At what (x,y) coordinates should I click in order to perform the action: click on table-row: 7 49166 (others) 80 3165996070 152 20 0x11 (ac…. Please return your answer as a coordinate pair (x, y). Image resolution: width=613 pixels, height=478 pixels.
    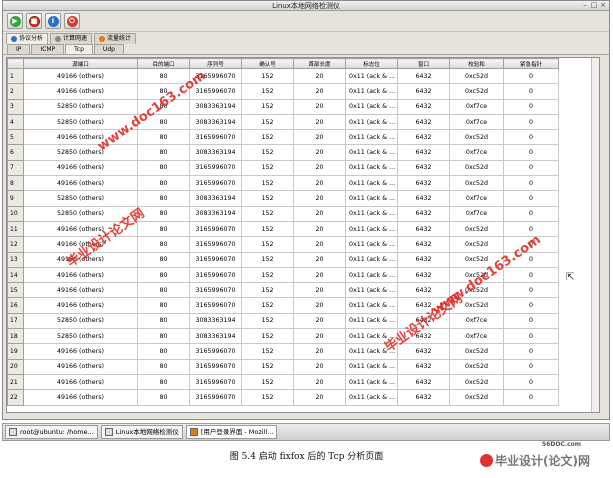
    Looking at the image, I should click on (283, 168).